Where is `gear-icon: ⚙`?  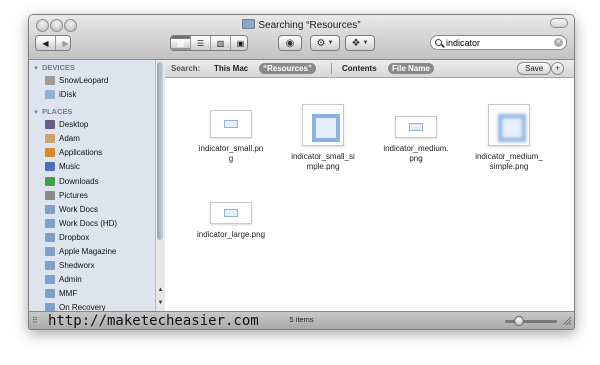 gear-icon: ⚙ is located at coordinates (321, 43).